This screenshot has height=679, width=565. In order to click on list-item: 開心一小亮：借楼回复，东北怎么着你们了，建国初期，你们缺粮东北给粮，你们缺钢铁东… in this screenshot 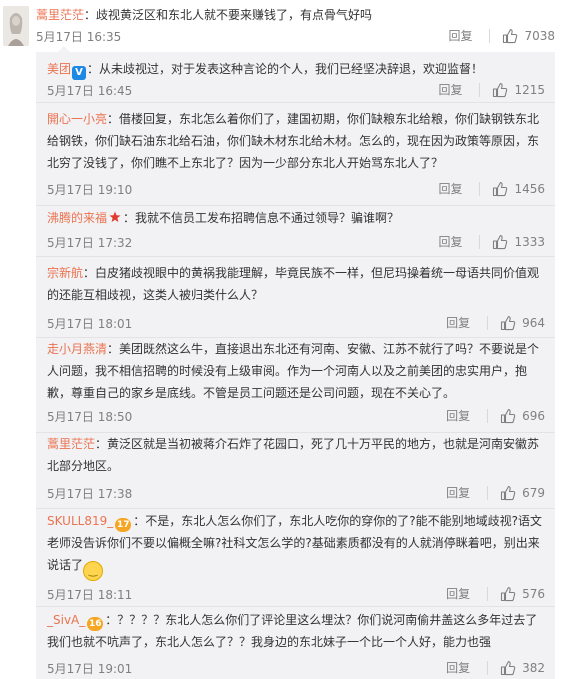, I will do `click(295, 154)`.